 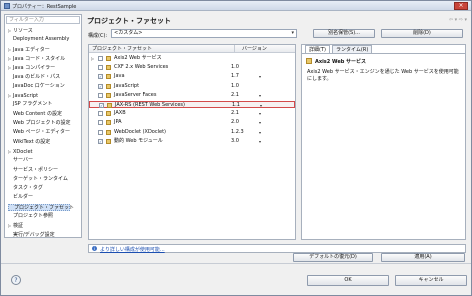 I want to click on tree-item: プロジェクト参照, so click(x=30, y=216).